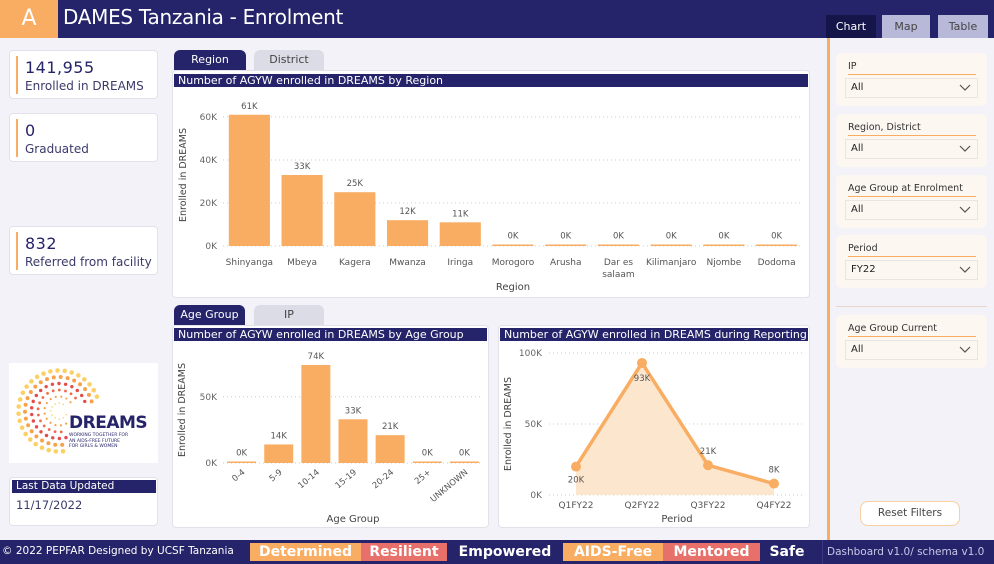 This screenshot has height=564, width=994. What do you see at coordinates (619, 263) in the screenshot?
I see `x-tick-label: Dar es` at bounding box center [619, 263].